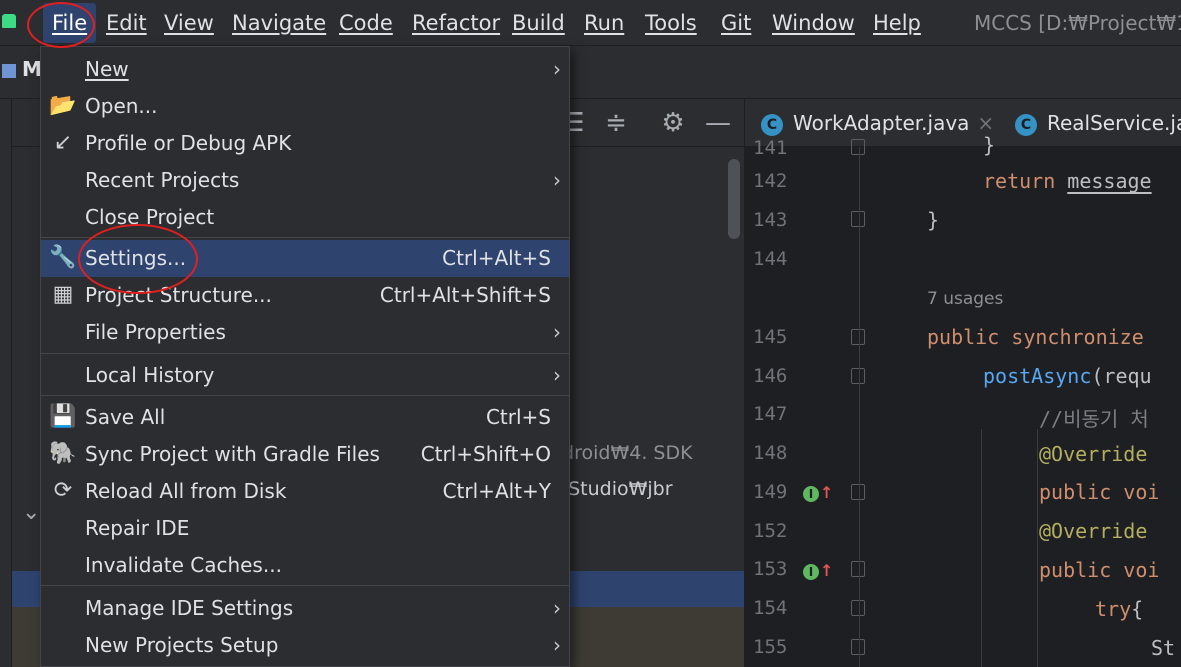 The height and width of the screenshot is (667, 1181). I want to click on menu-code: Code, so click(366, 23).